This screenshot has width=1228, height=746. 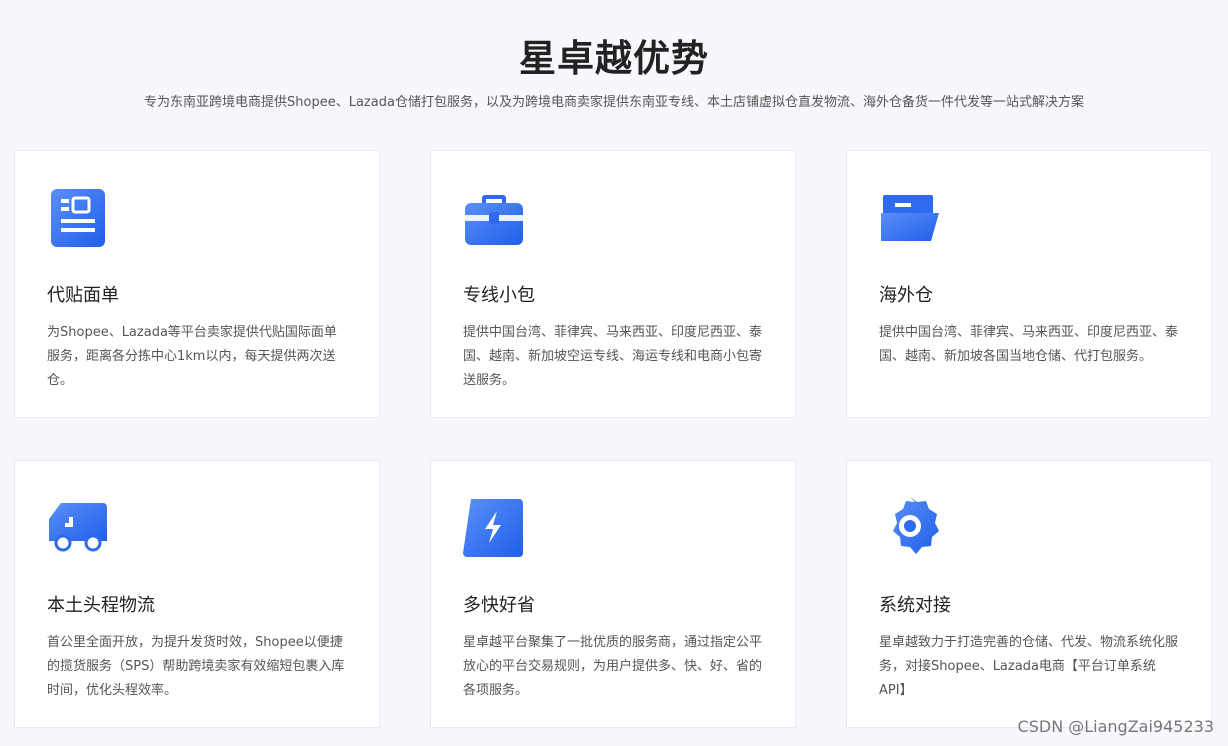 I want to click on lightning-icon, so click(x=493, y=528).